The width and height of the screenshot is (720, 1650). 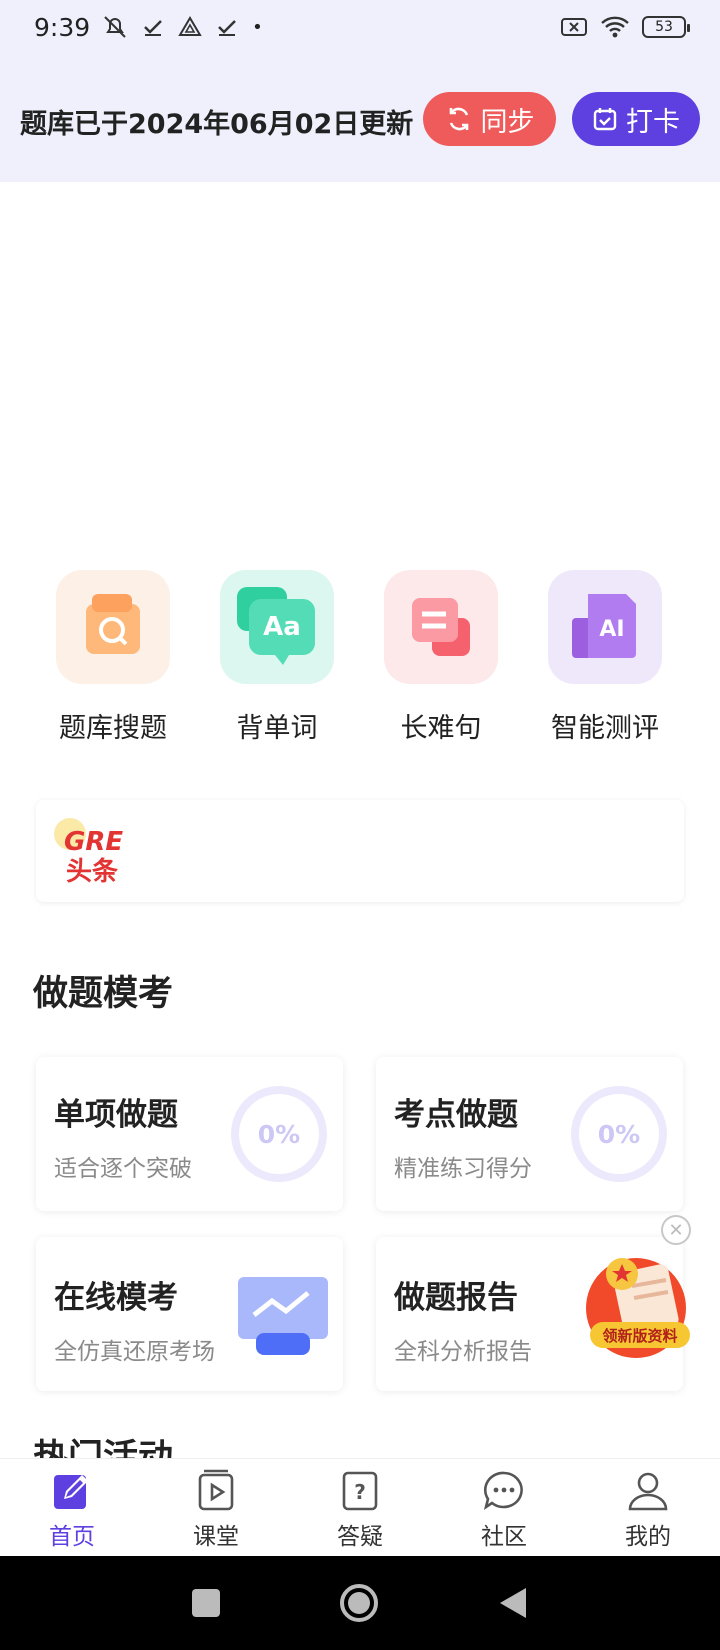 What do you see at coordinates (282, 627) in the screenshot?
I see `svg-text: Aa` at bounding box center [282, 627].